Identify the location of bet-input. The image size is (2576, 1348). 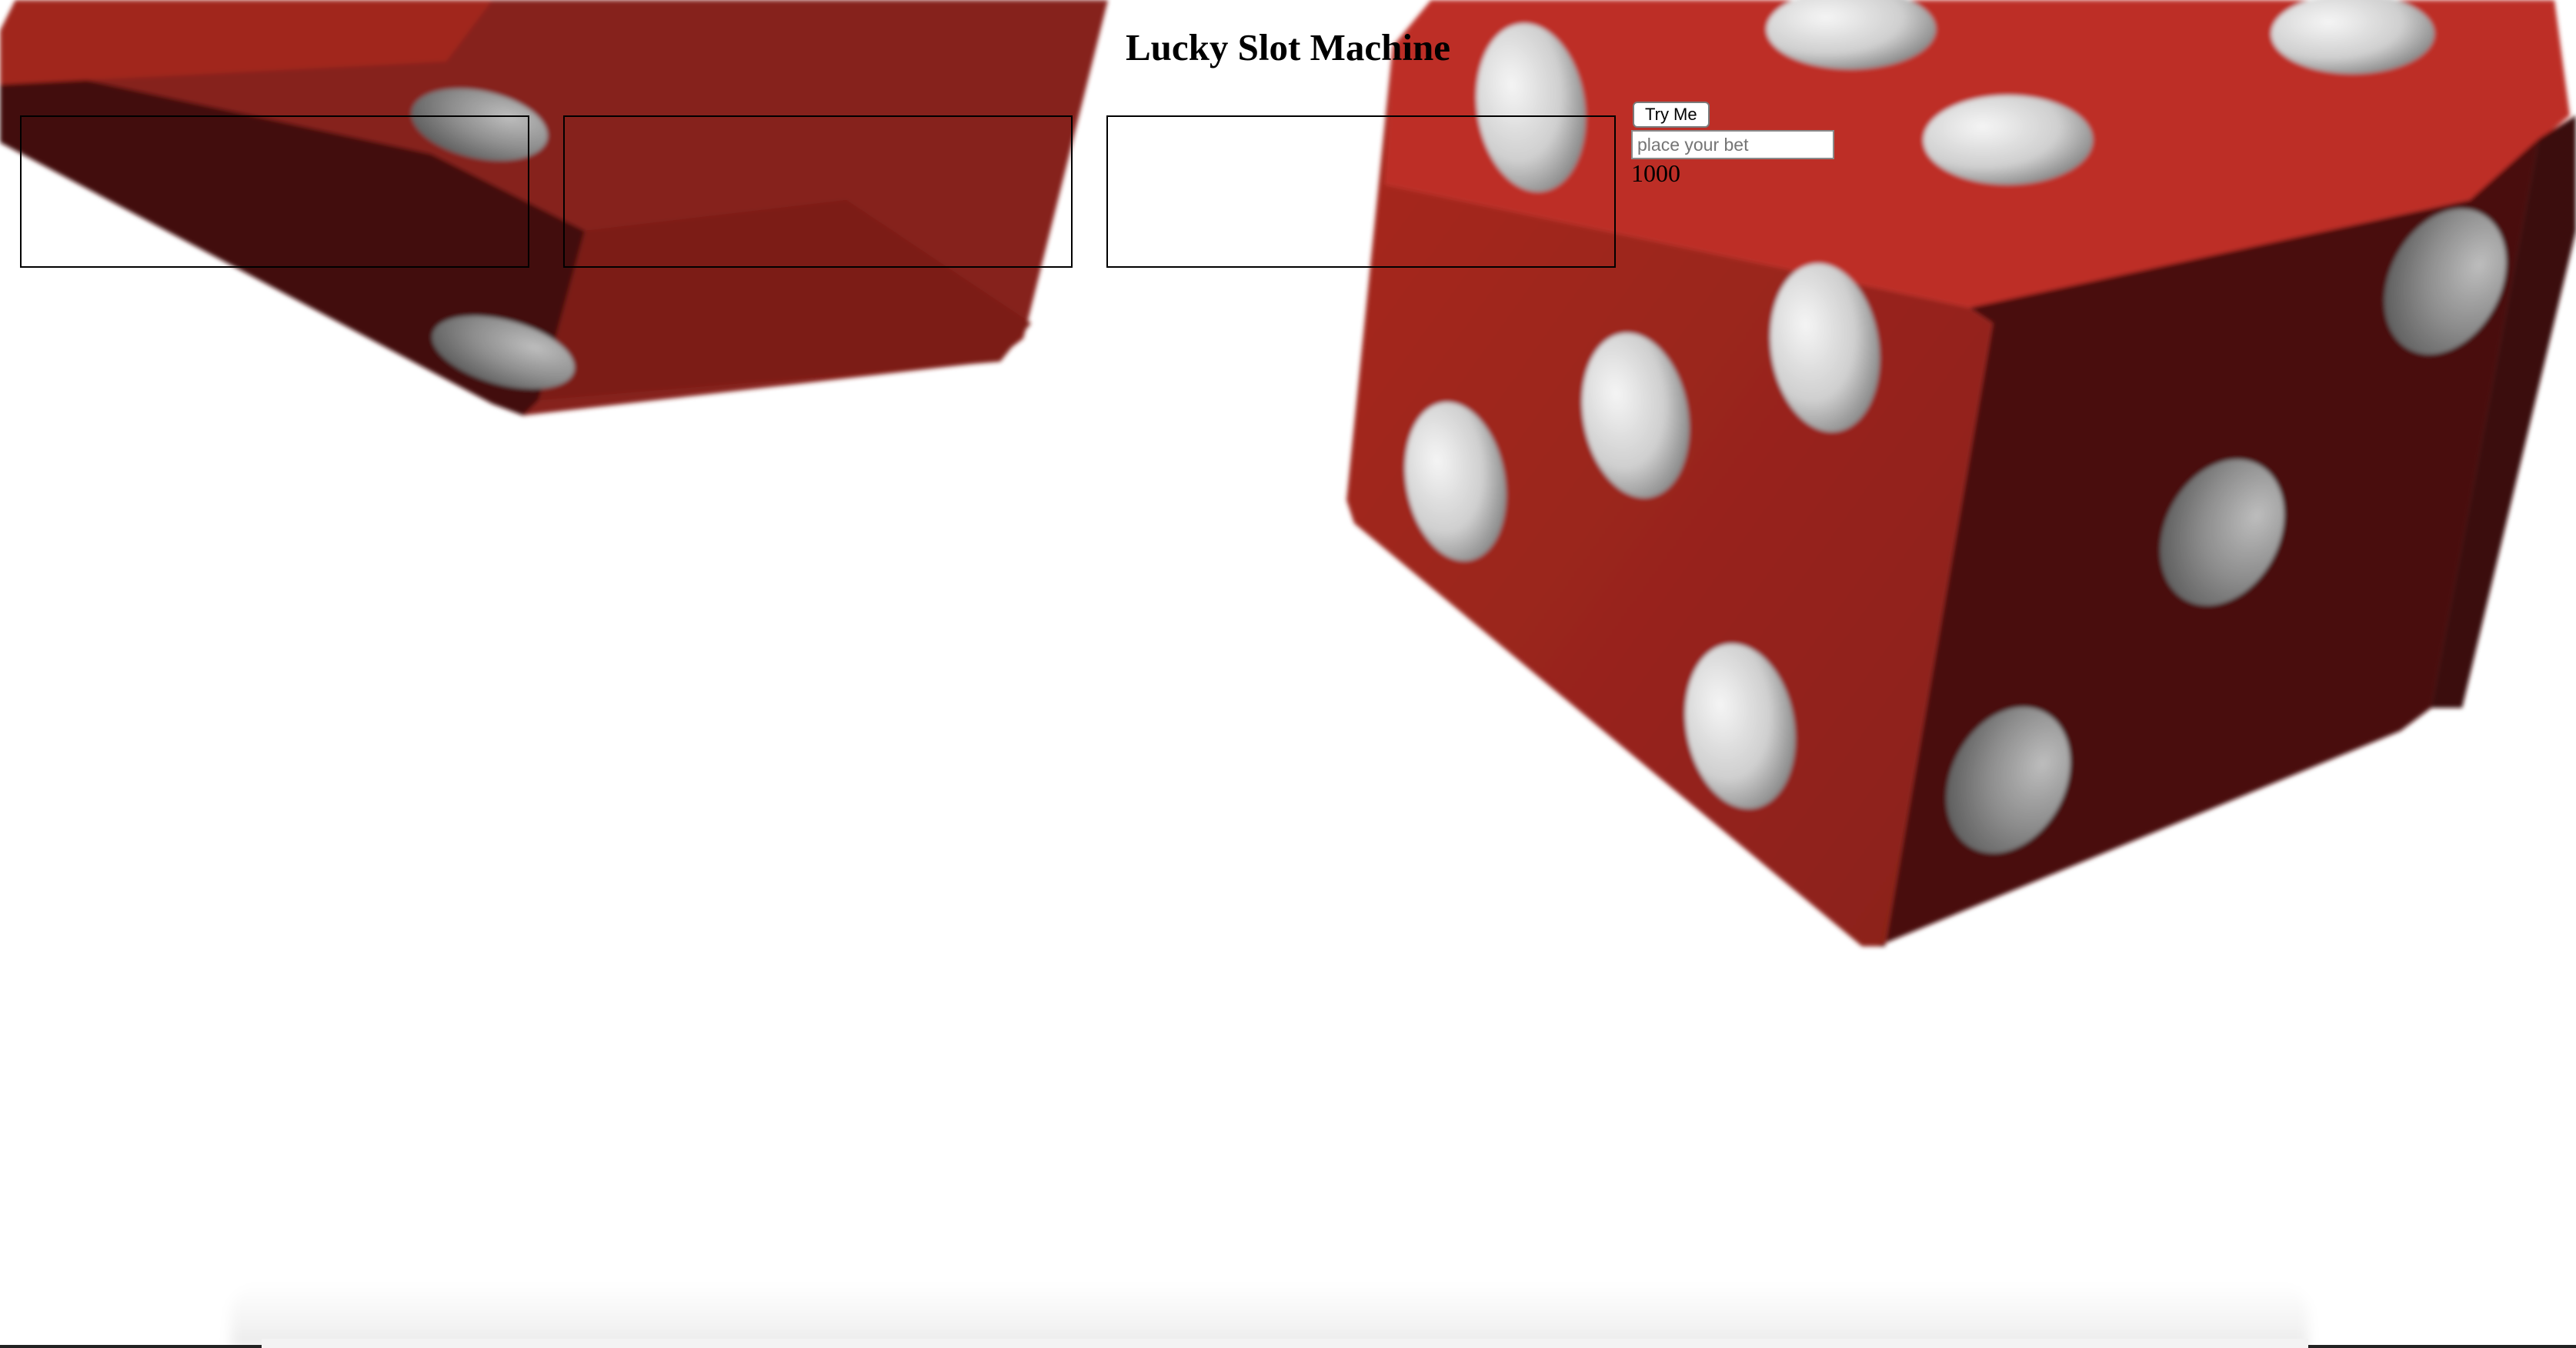
(1733, 145).